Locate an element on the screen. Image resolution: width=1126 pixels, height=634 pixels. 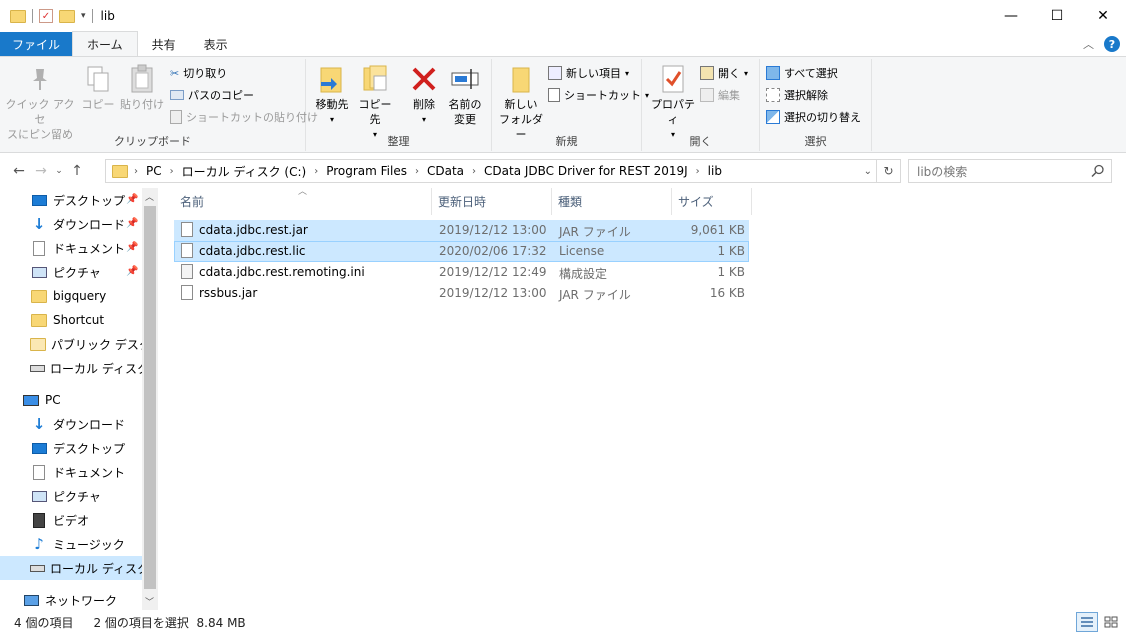
move-to-button: 移動先 ▾ is located at coordinates (332, 94).